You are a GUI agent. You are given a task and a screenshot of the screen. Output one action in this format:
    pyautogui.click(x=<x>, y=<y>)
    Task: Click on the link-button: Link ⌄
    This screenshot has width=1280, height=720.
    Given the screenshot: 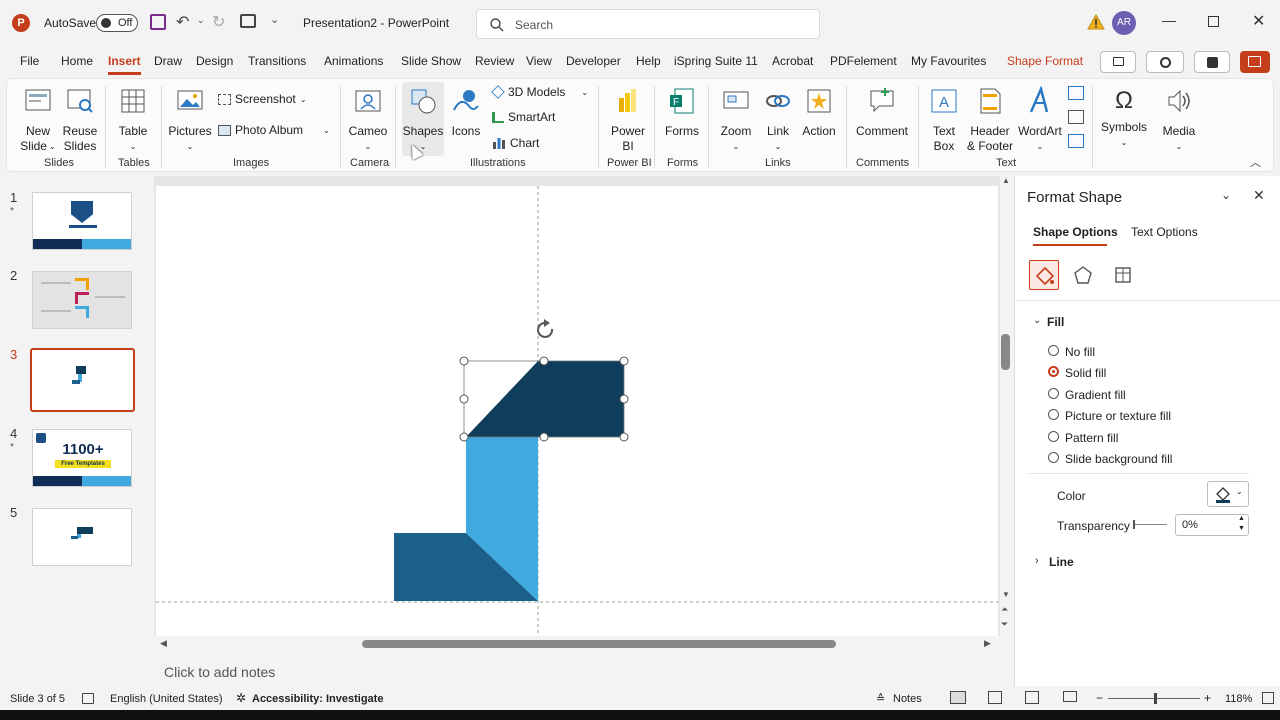 What is the action you would take?
    pyautogui.click(x=778, y=120)
    